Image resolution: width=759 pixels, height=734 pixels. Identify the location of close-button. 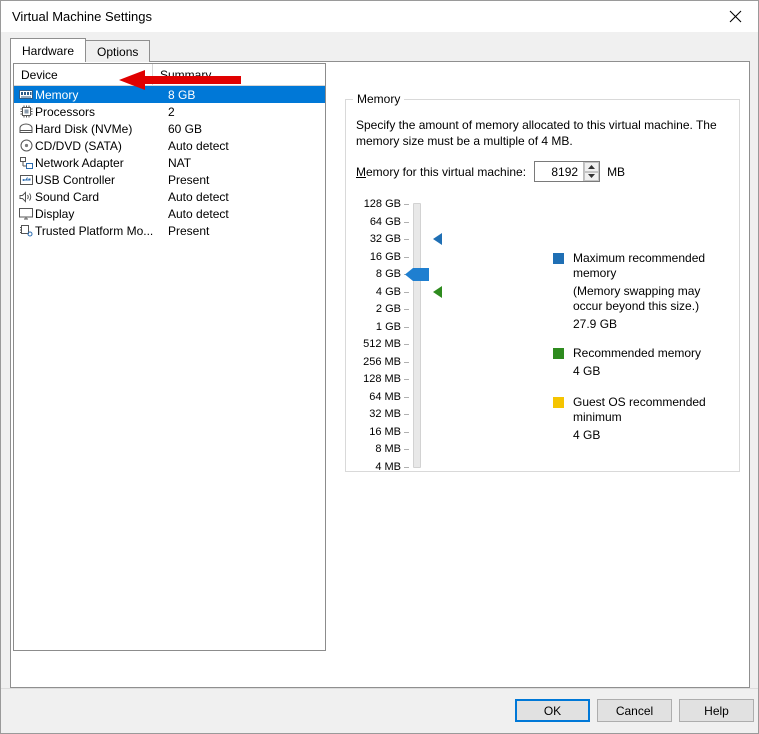
(735, 16).